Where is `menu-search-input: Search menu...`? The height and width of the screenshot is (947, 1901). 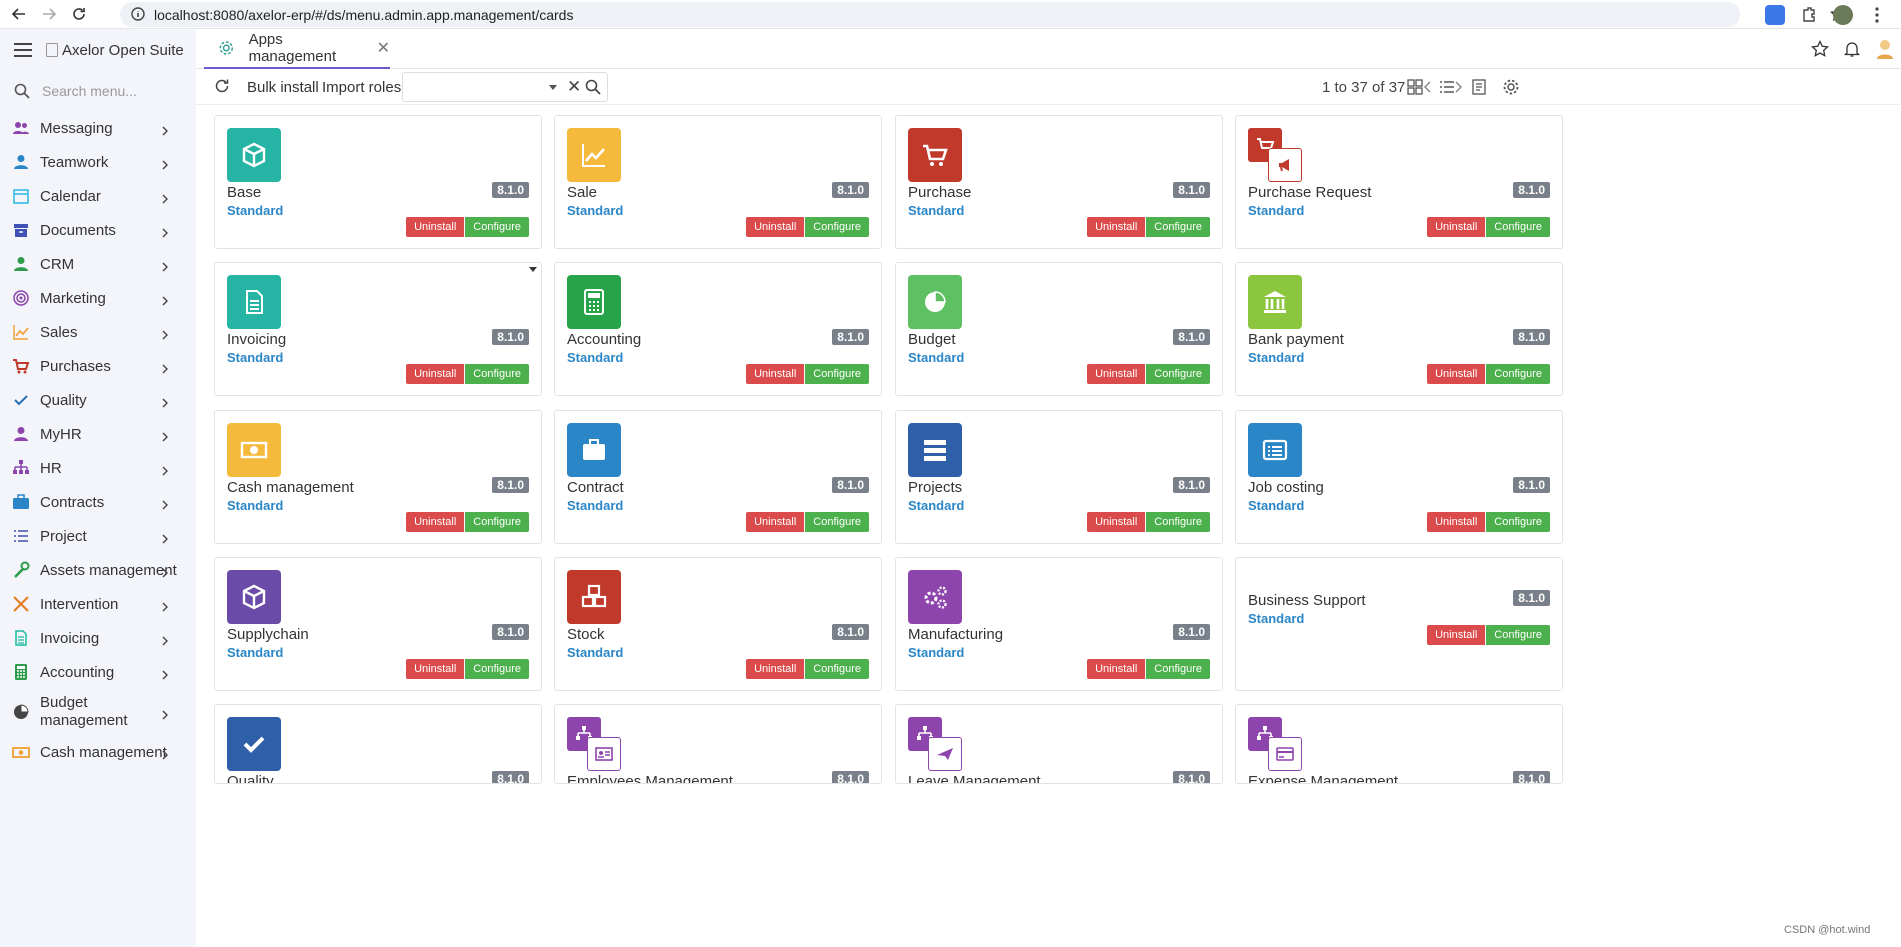
menu-search-input: Search menu... is located at coordinates (89, 91).